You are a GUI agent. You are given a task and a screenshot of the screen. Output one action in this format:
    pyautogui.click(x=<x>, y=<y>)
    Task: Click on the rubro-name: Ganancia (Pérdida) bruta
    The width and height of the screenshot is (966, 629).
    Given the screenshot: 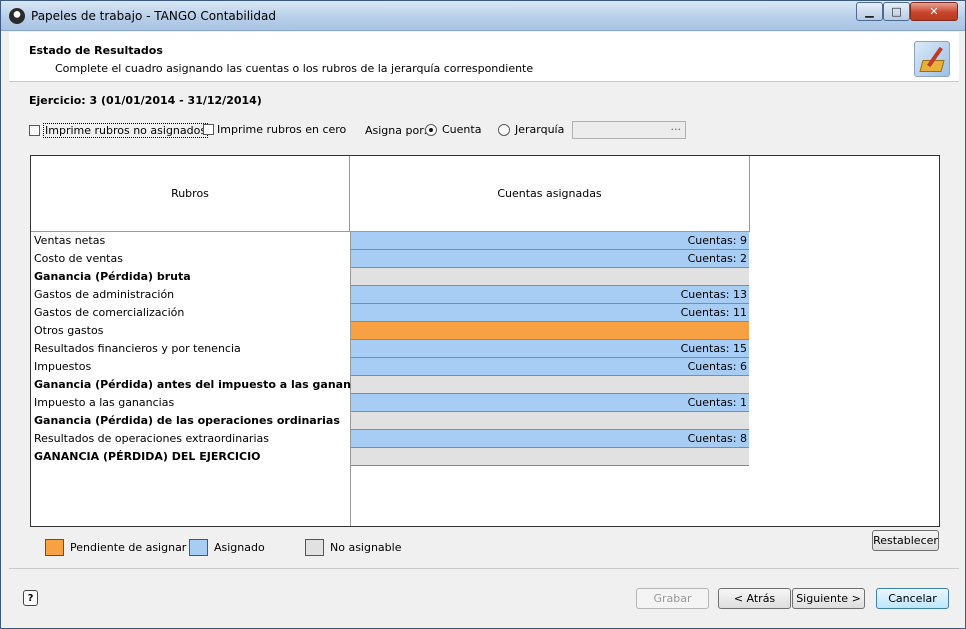 What is the action you would take?
    pyautogui.click(x=112, y=276)
    